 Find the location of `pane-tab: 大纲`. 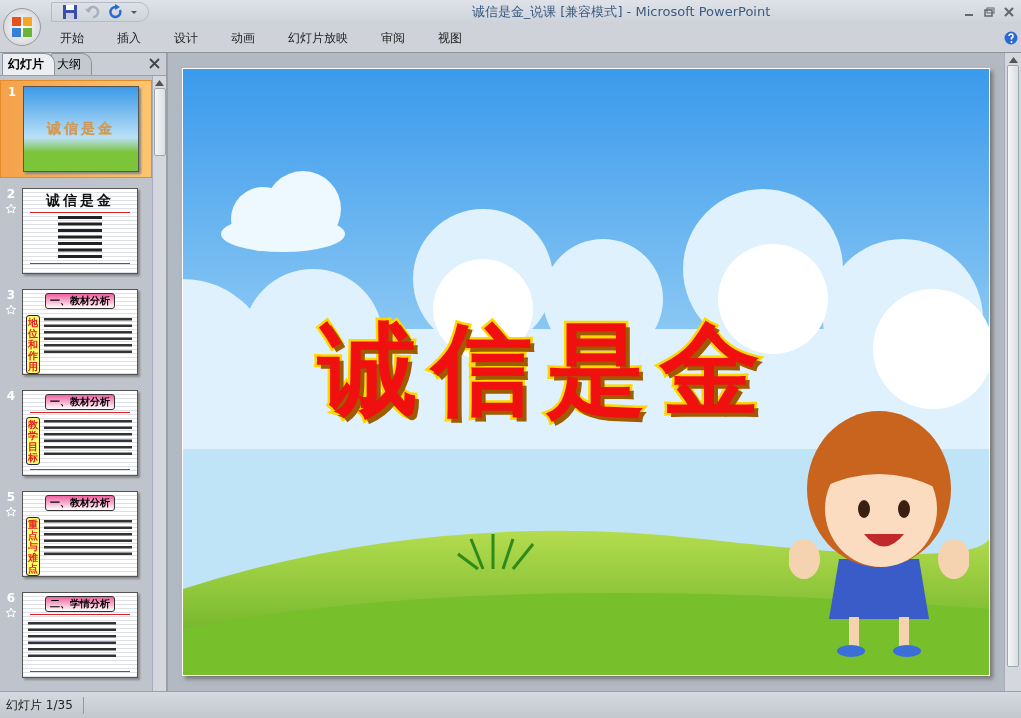

pane-tab: 大纲 is located at coordinates (71, 64).